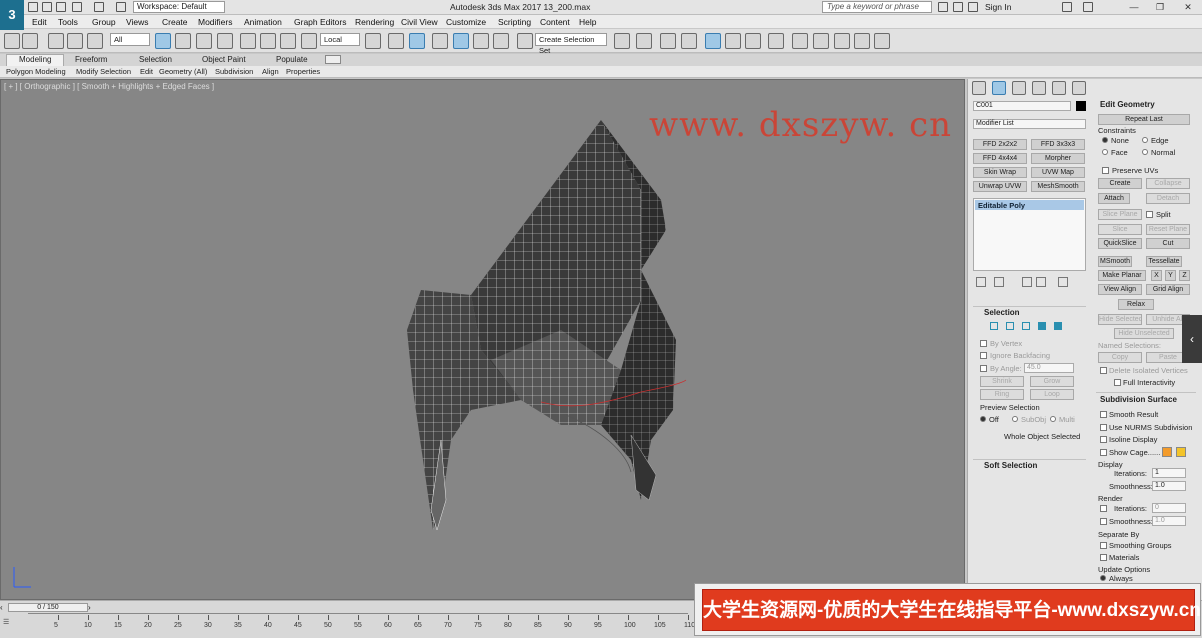  Describe the element at coordinates (1103, 427) in the screenshot. I see `use-nurms-checkbox` at that location.